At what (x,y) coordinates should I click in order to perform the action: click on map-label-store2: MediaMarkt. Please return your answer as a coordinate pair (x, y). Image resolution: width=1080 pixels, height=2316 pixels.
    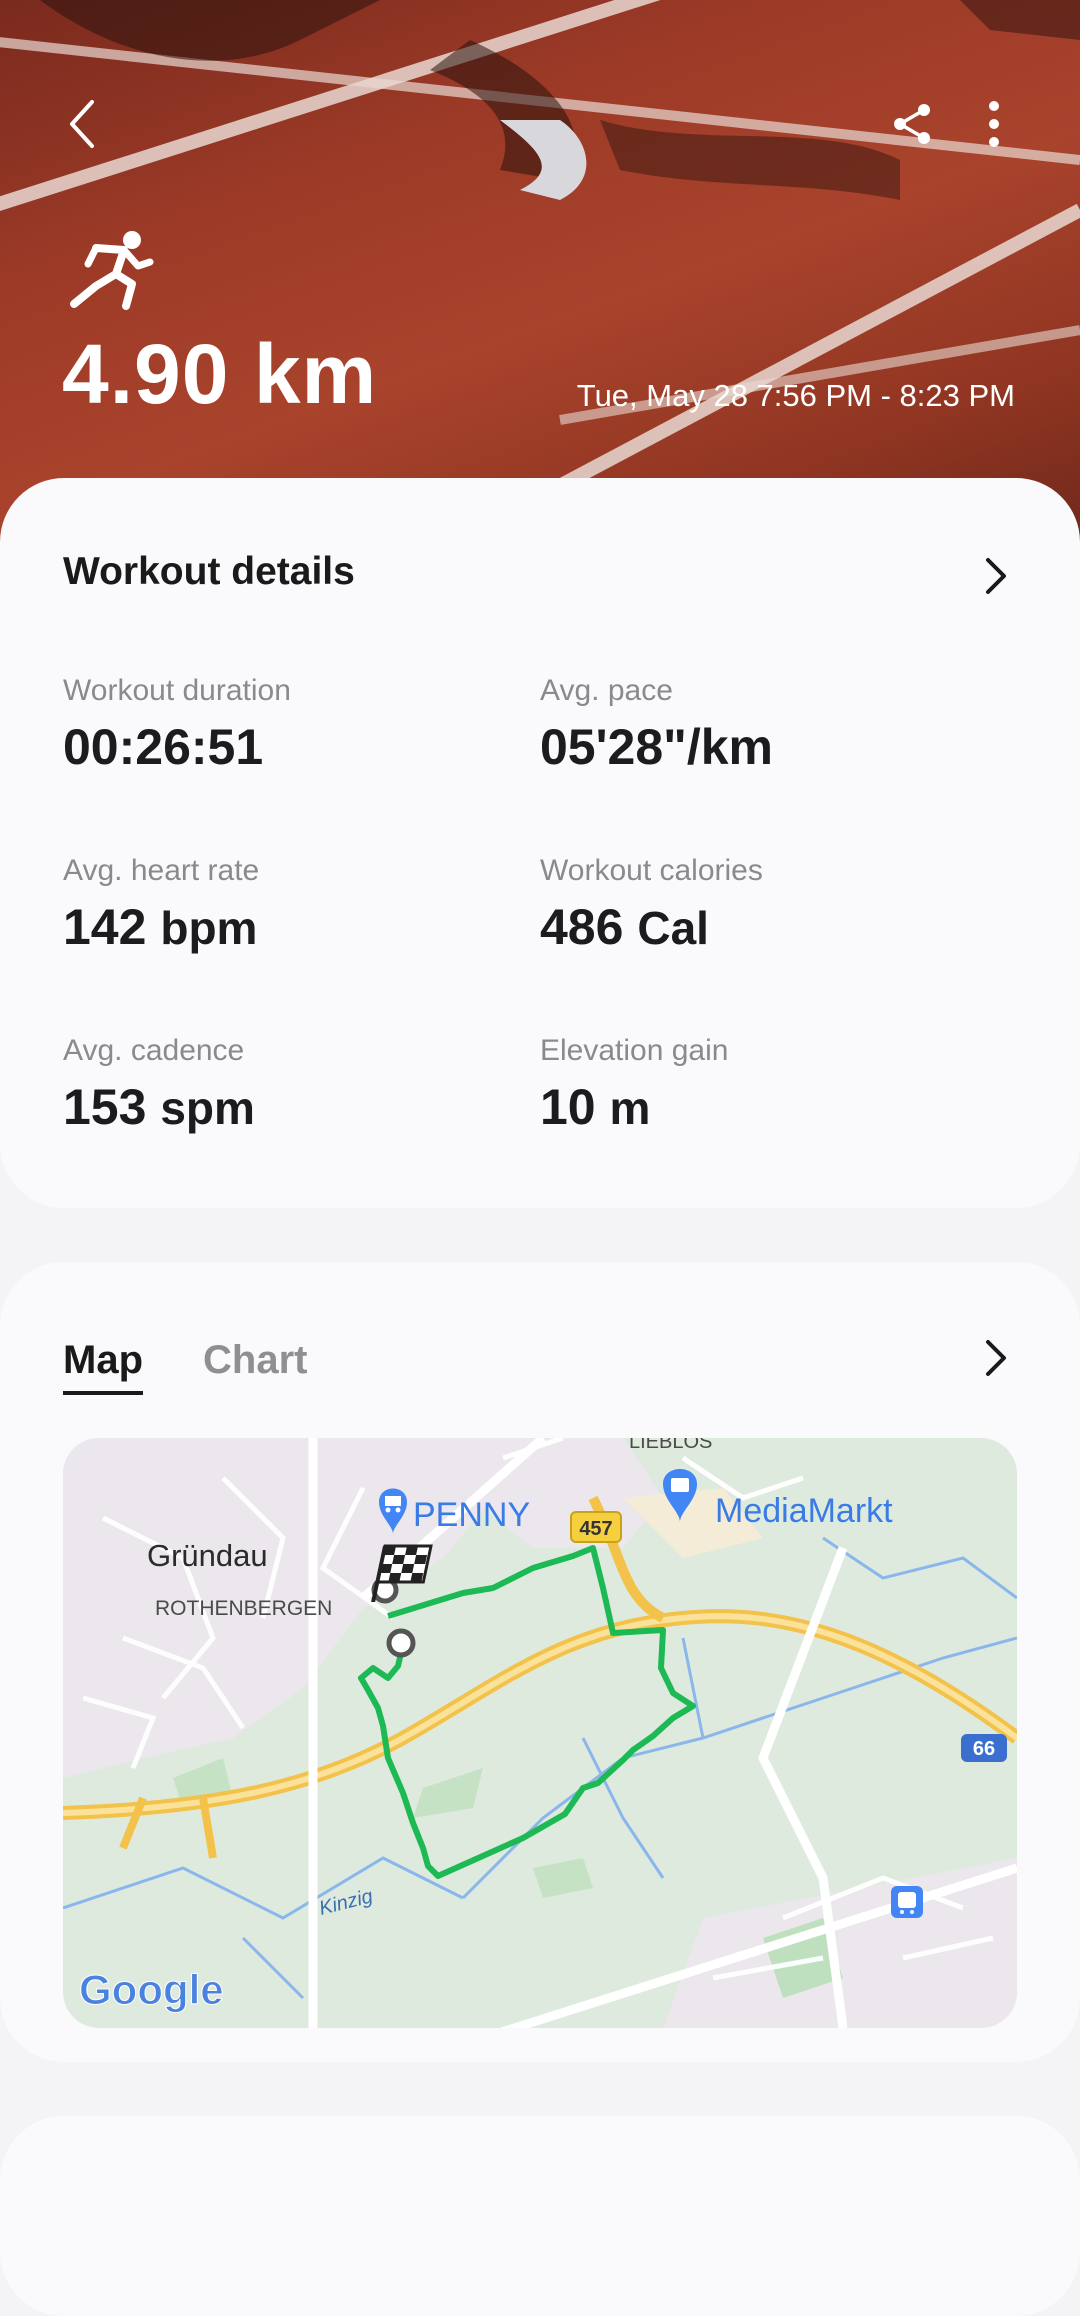
    Looking at the image, I should click on (804, 1511).